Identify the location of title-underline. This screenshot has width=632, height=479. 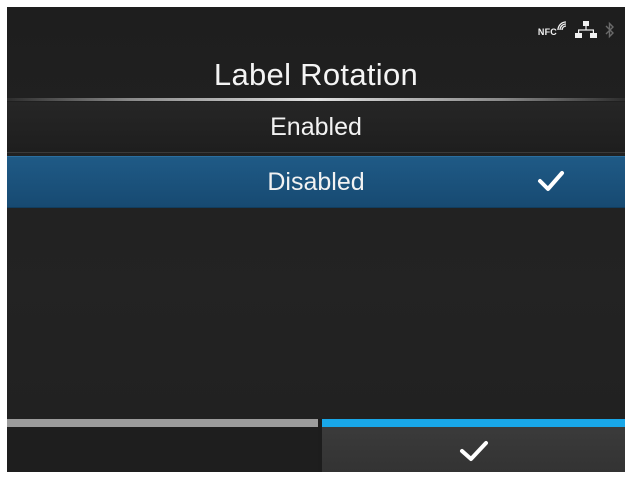
(316, 99).